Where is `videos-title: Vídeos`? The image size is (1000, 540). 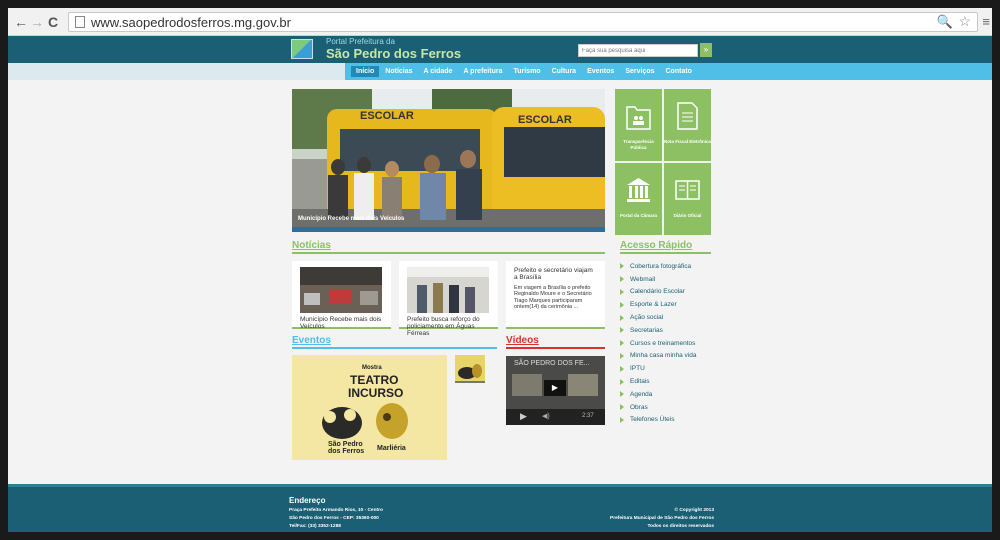 videos-title: Vídeos is located at coordinates (522, 340).